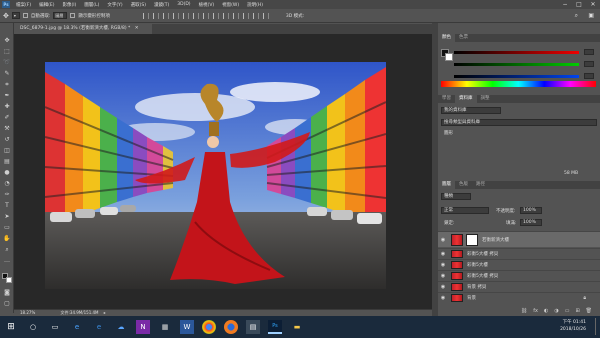  What do you see at coordinates (596, 326) in the screenshot?
I see `show-desktop-button` at bounding box center [596, 326].